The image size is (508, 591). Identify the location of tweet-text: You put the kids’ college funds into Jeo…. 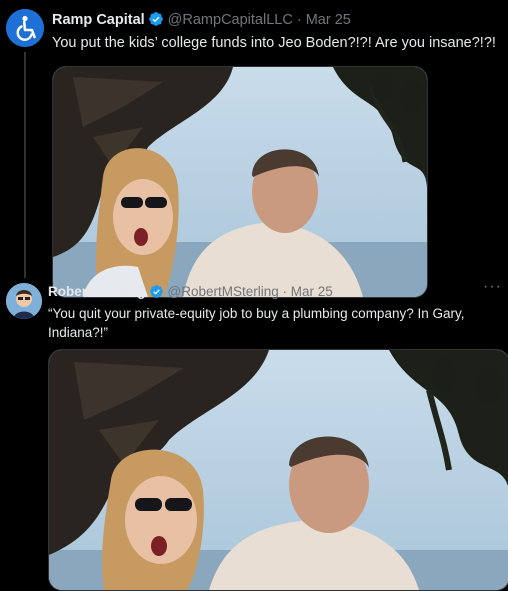
(274, 43).